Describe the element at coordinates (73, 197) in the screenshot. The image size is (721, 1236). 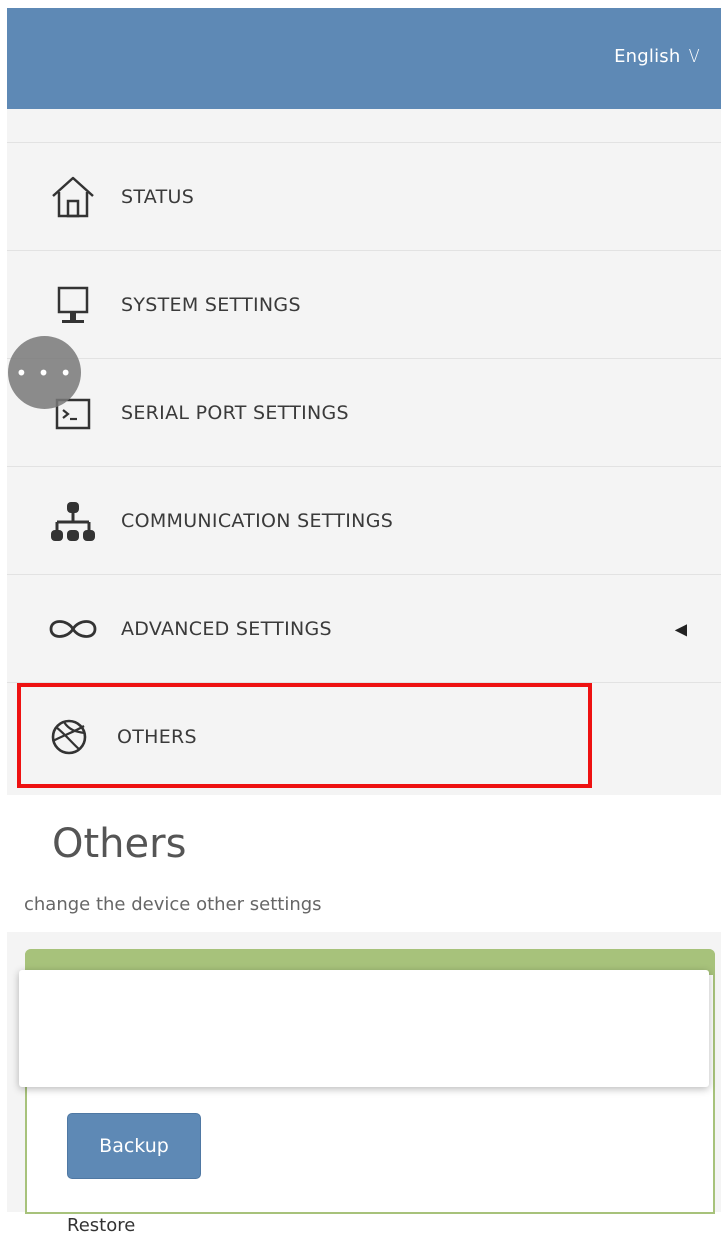
I see `home-icon` at that location.